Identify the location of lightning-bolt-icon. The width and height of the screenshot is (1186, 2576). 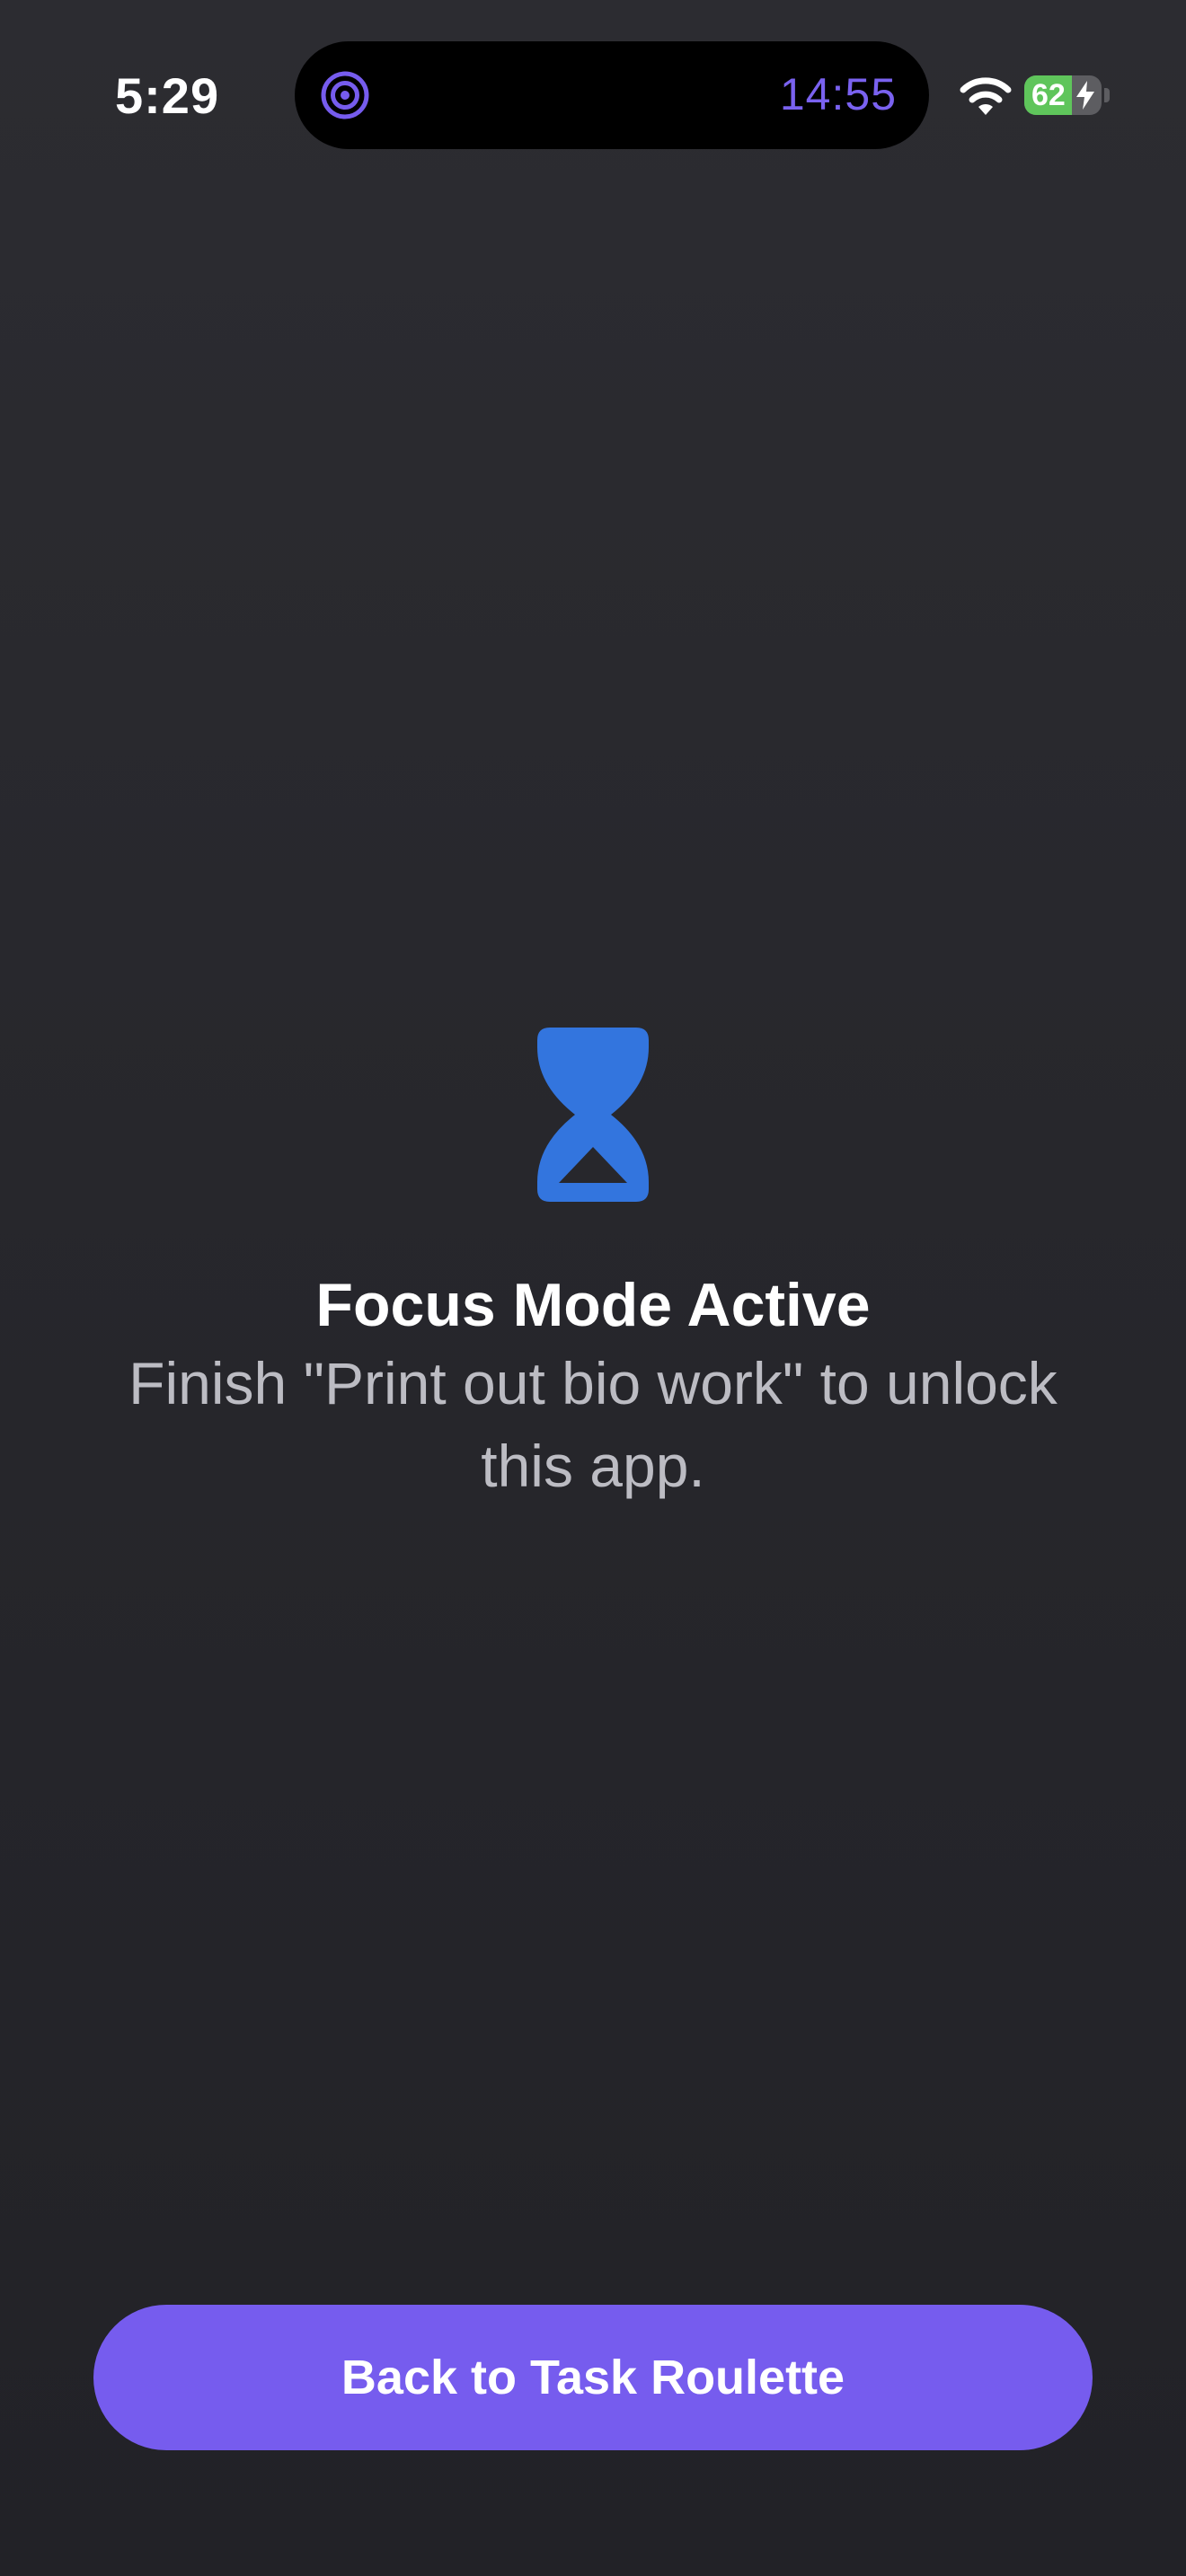
(1085, 95).